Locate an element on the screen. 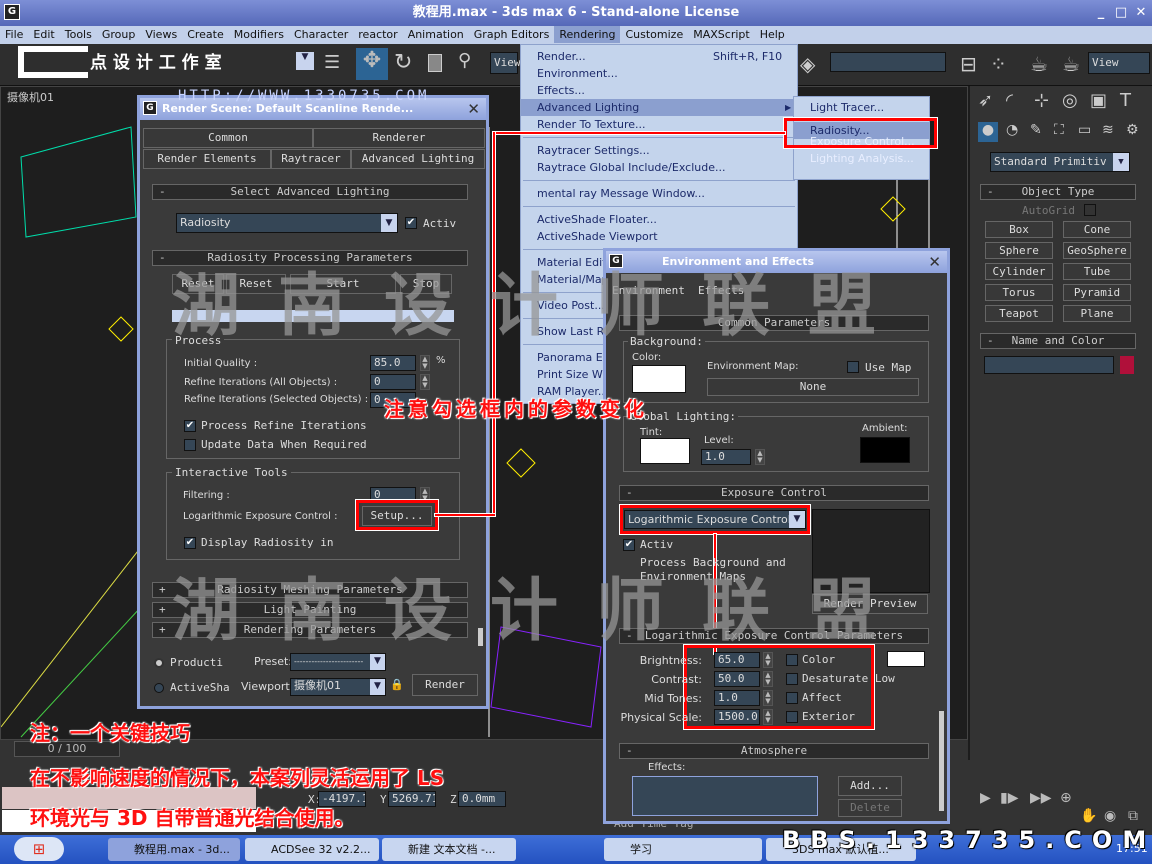 The width and height of the screenshot is (1152, 864). reference-coord-dropdown: View is located at coordinates (505, 63).